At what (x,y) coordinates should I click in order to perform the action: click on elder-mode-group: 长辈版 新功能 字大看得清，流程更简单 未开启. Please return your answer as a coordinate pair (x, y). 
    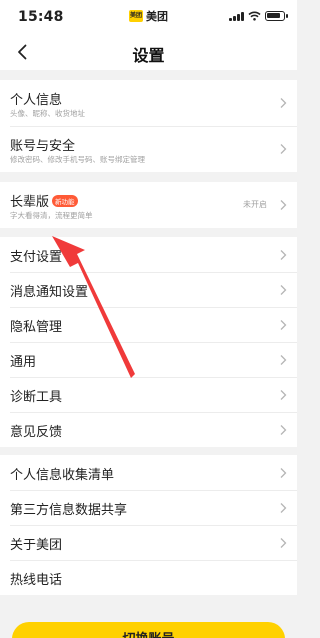
    Looking at the image, I should click on (148, 205).